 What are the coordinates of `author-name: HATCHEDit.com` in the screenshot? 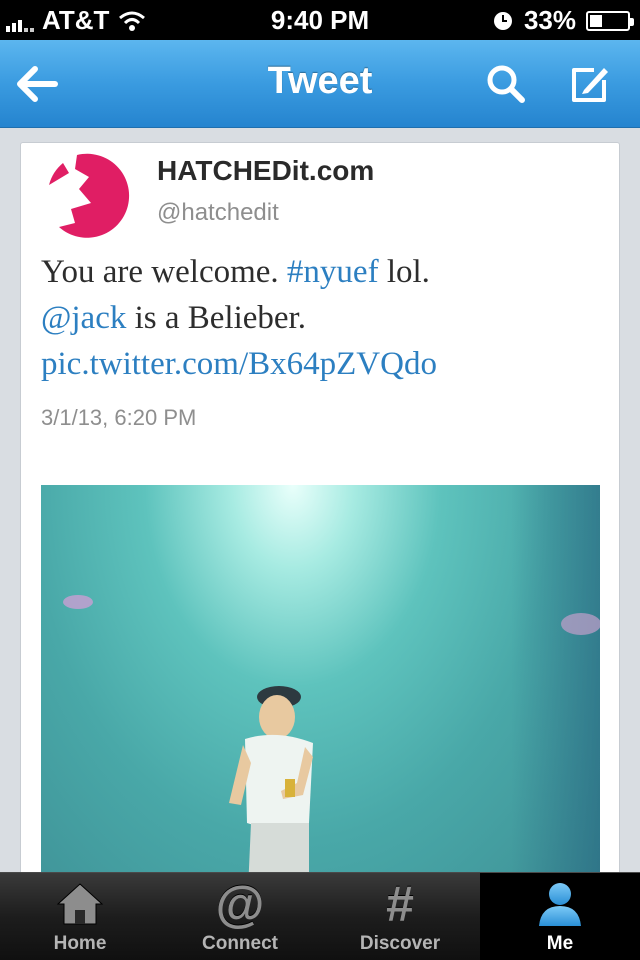 It's located at (265, 171).